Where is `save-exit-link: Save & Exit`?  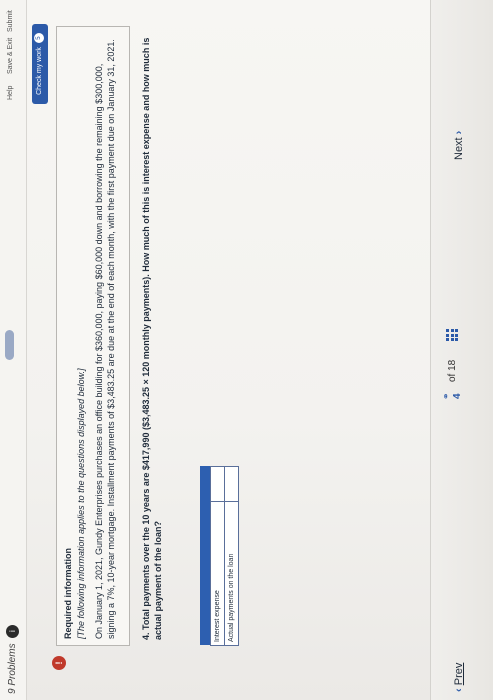
save-exit-link: Save & Exit is located at coordinates (10, 56).